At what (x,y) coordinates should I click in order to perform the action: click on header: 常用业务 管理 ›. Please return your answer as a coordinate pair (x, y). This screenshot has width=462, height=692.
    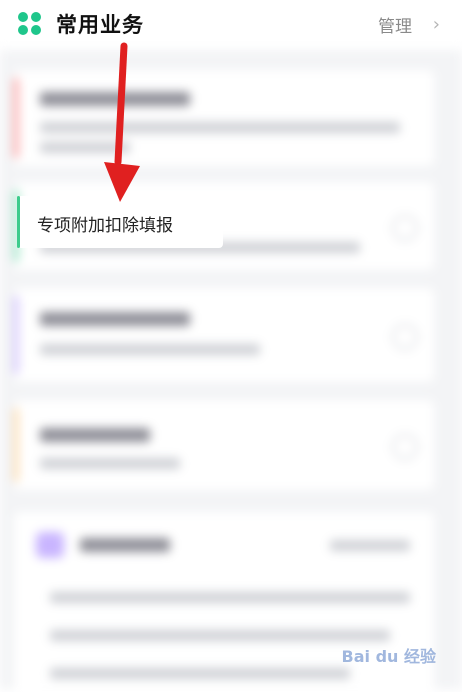
    Looking at the image, I should click on (231, 25).